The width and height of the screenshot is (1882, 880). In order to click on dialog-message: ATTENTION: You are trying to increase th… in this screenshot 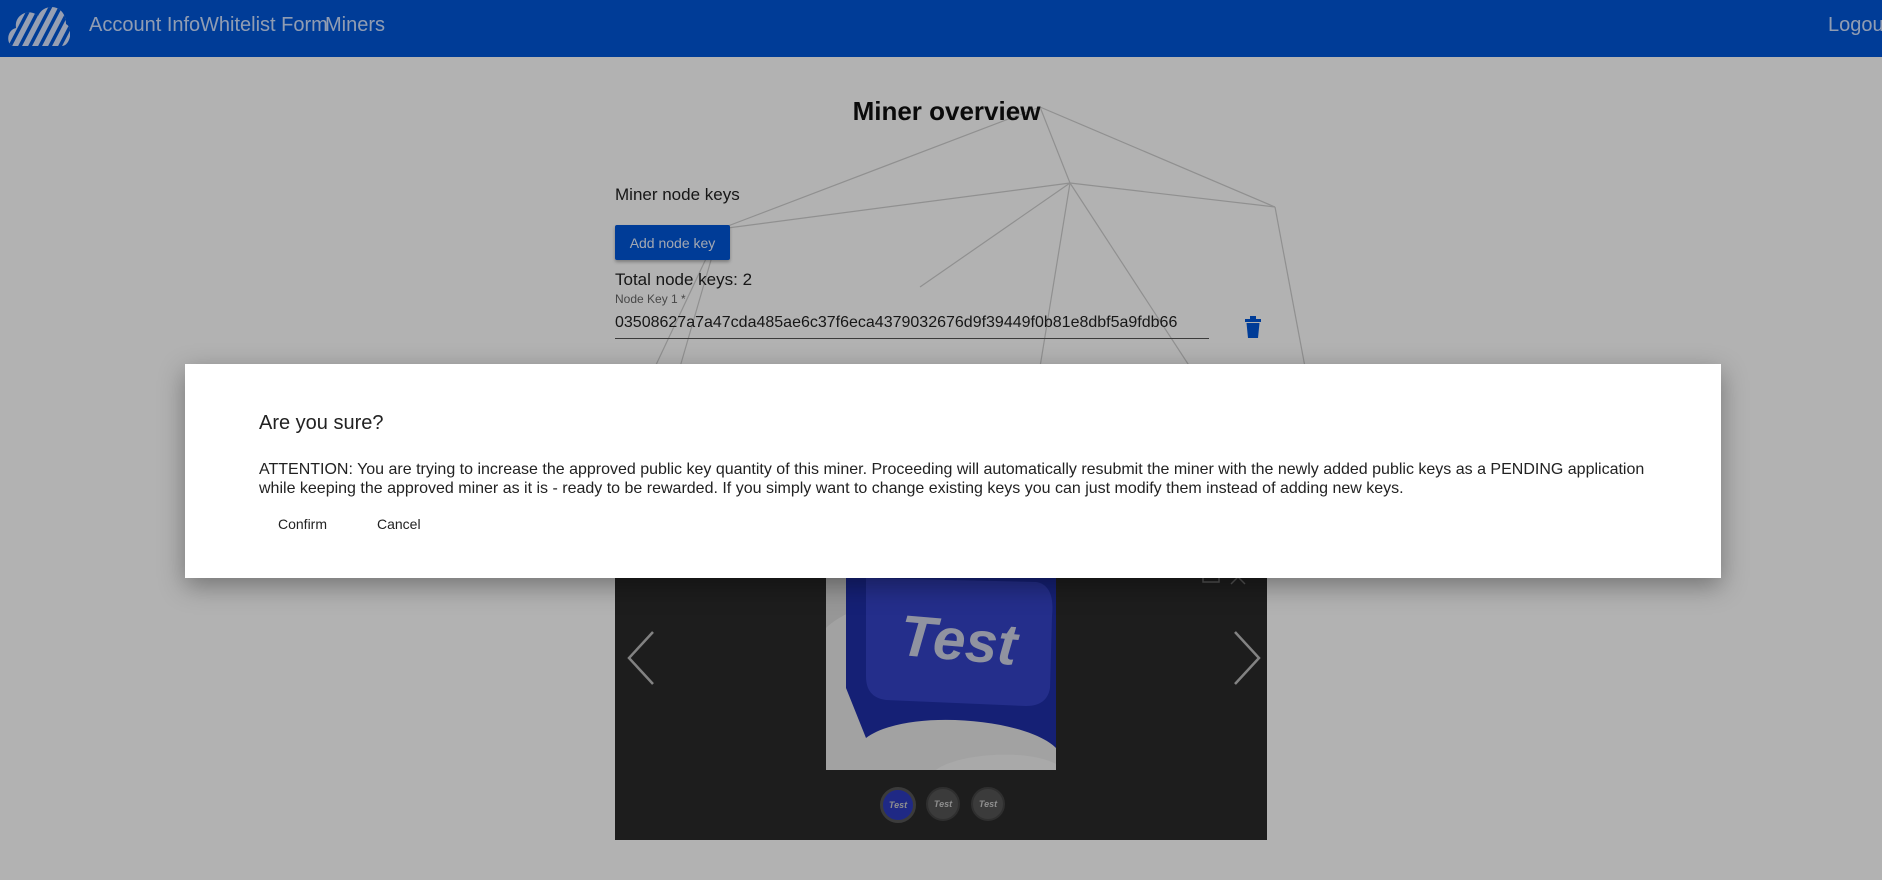, I will do `click(952, 479)`.